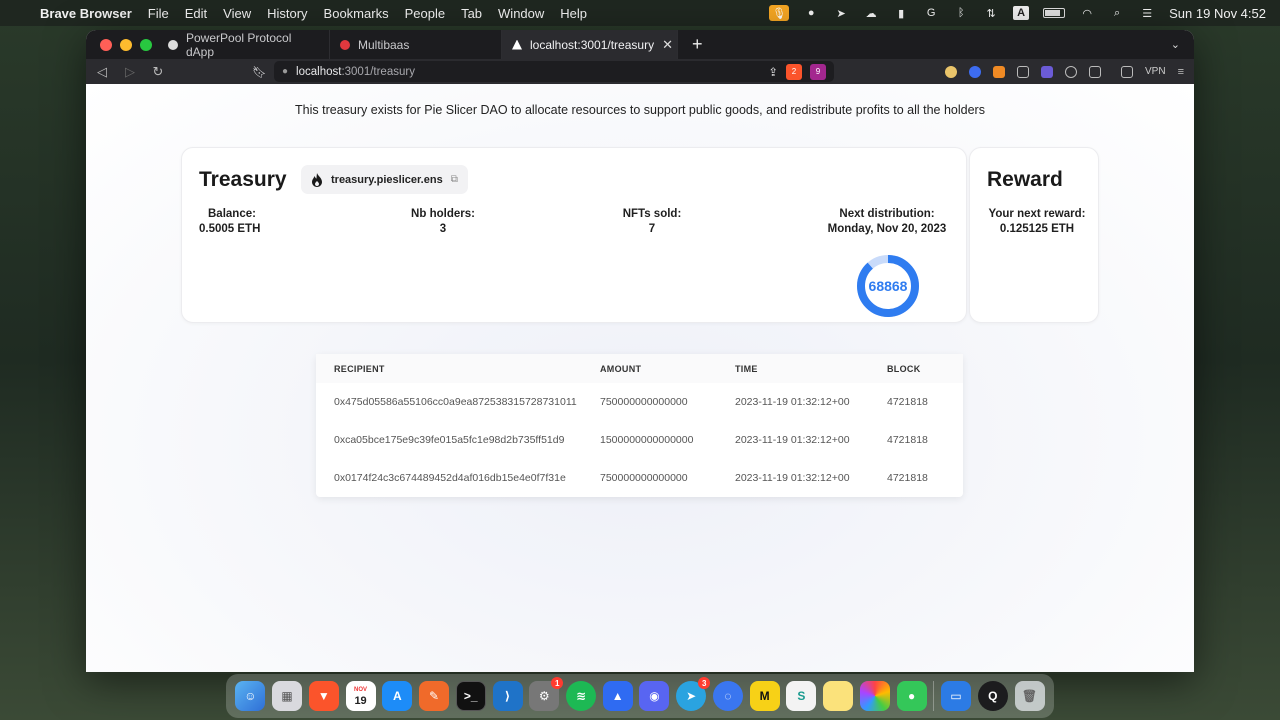 The width and height of the screenshot is (1280, 720). I want to click on airplay-icon: ⇅, so click(991, 13).